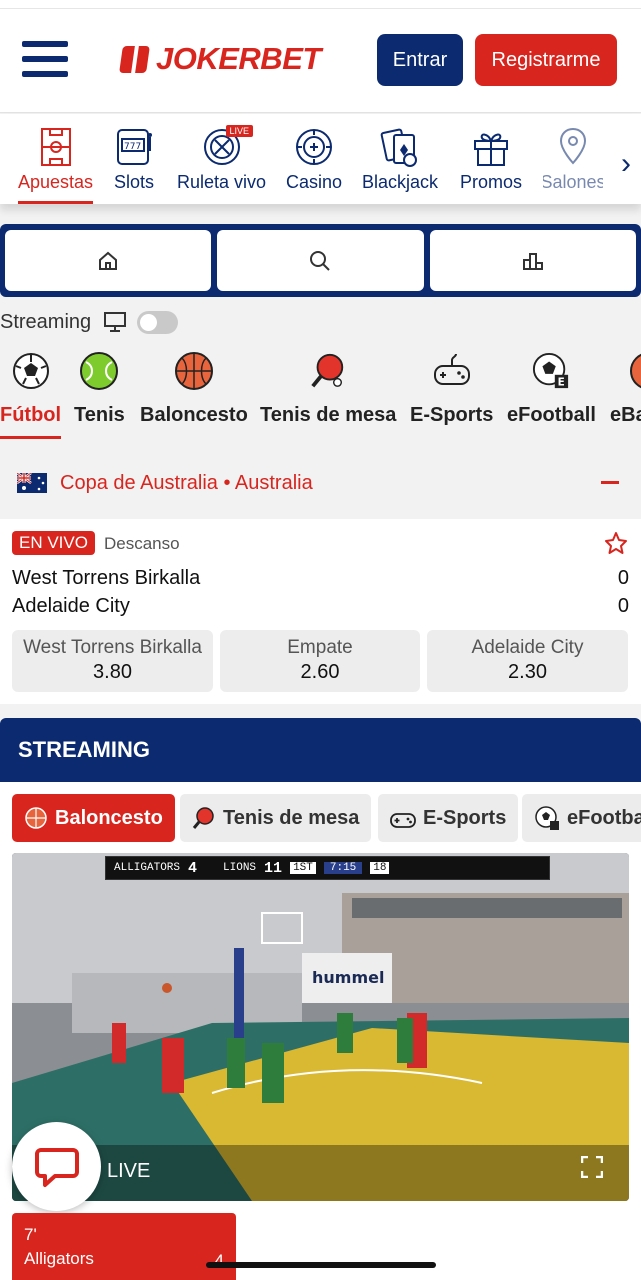 Image resolution: width=641 pixels, height=1280 pixels. I want to click on streaming-label: Streaming, so click(46, 321).